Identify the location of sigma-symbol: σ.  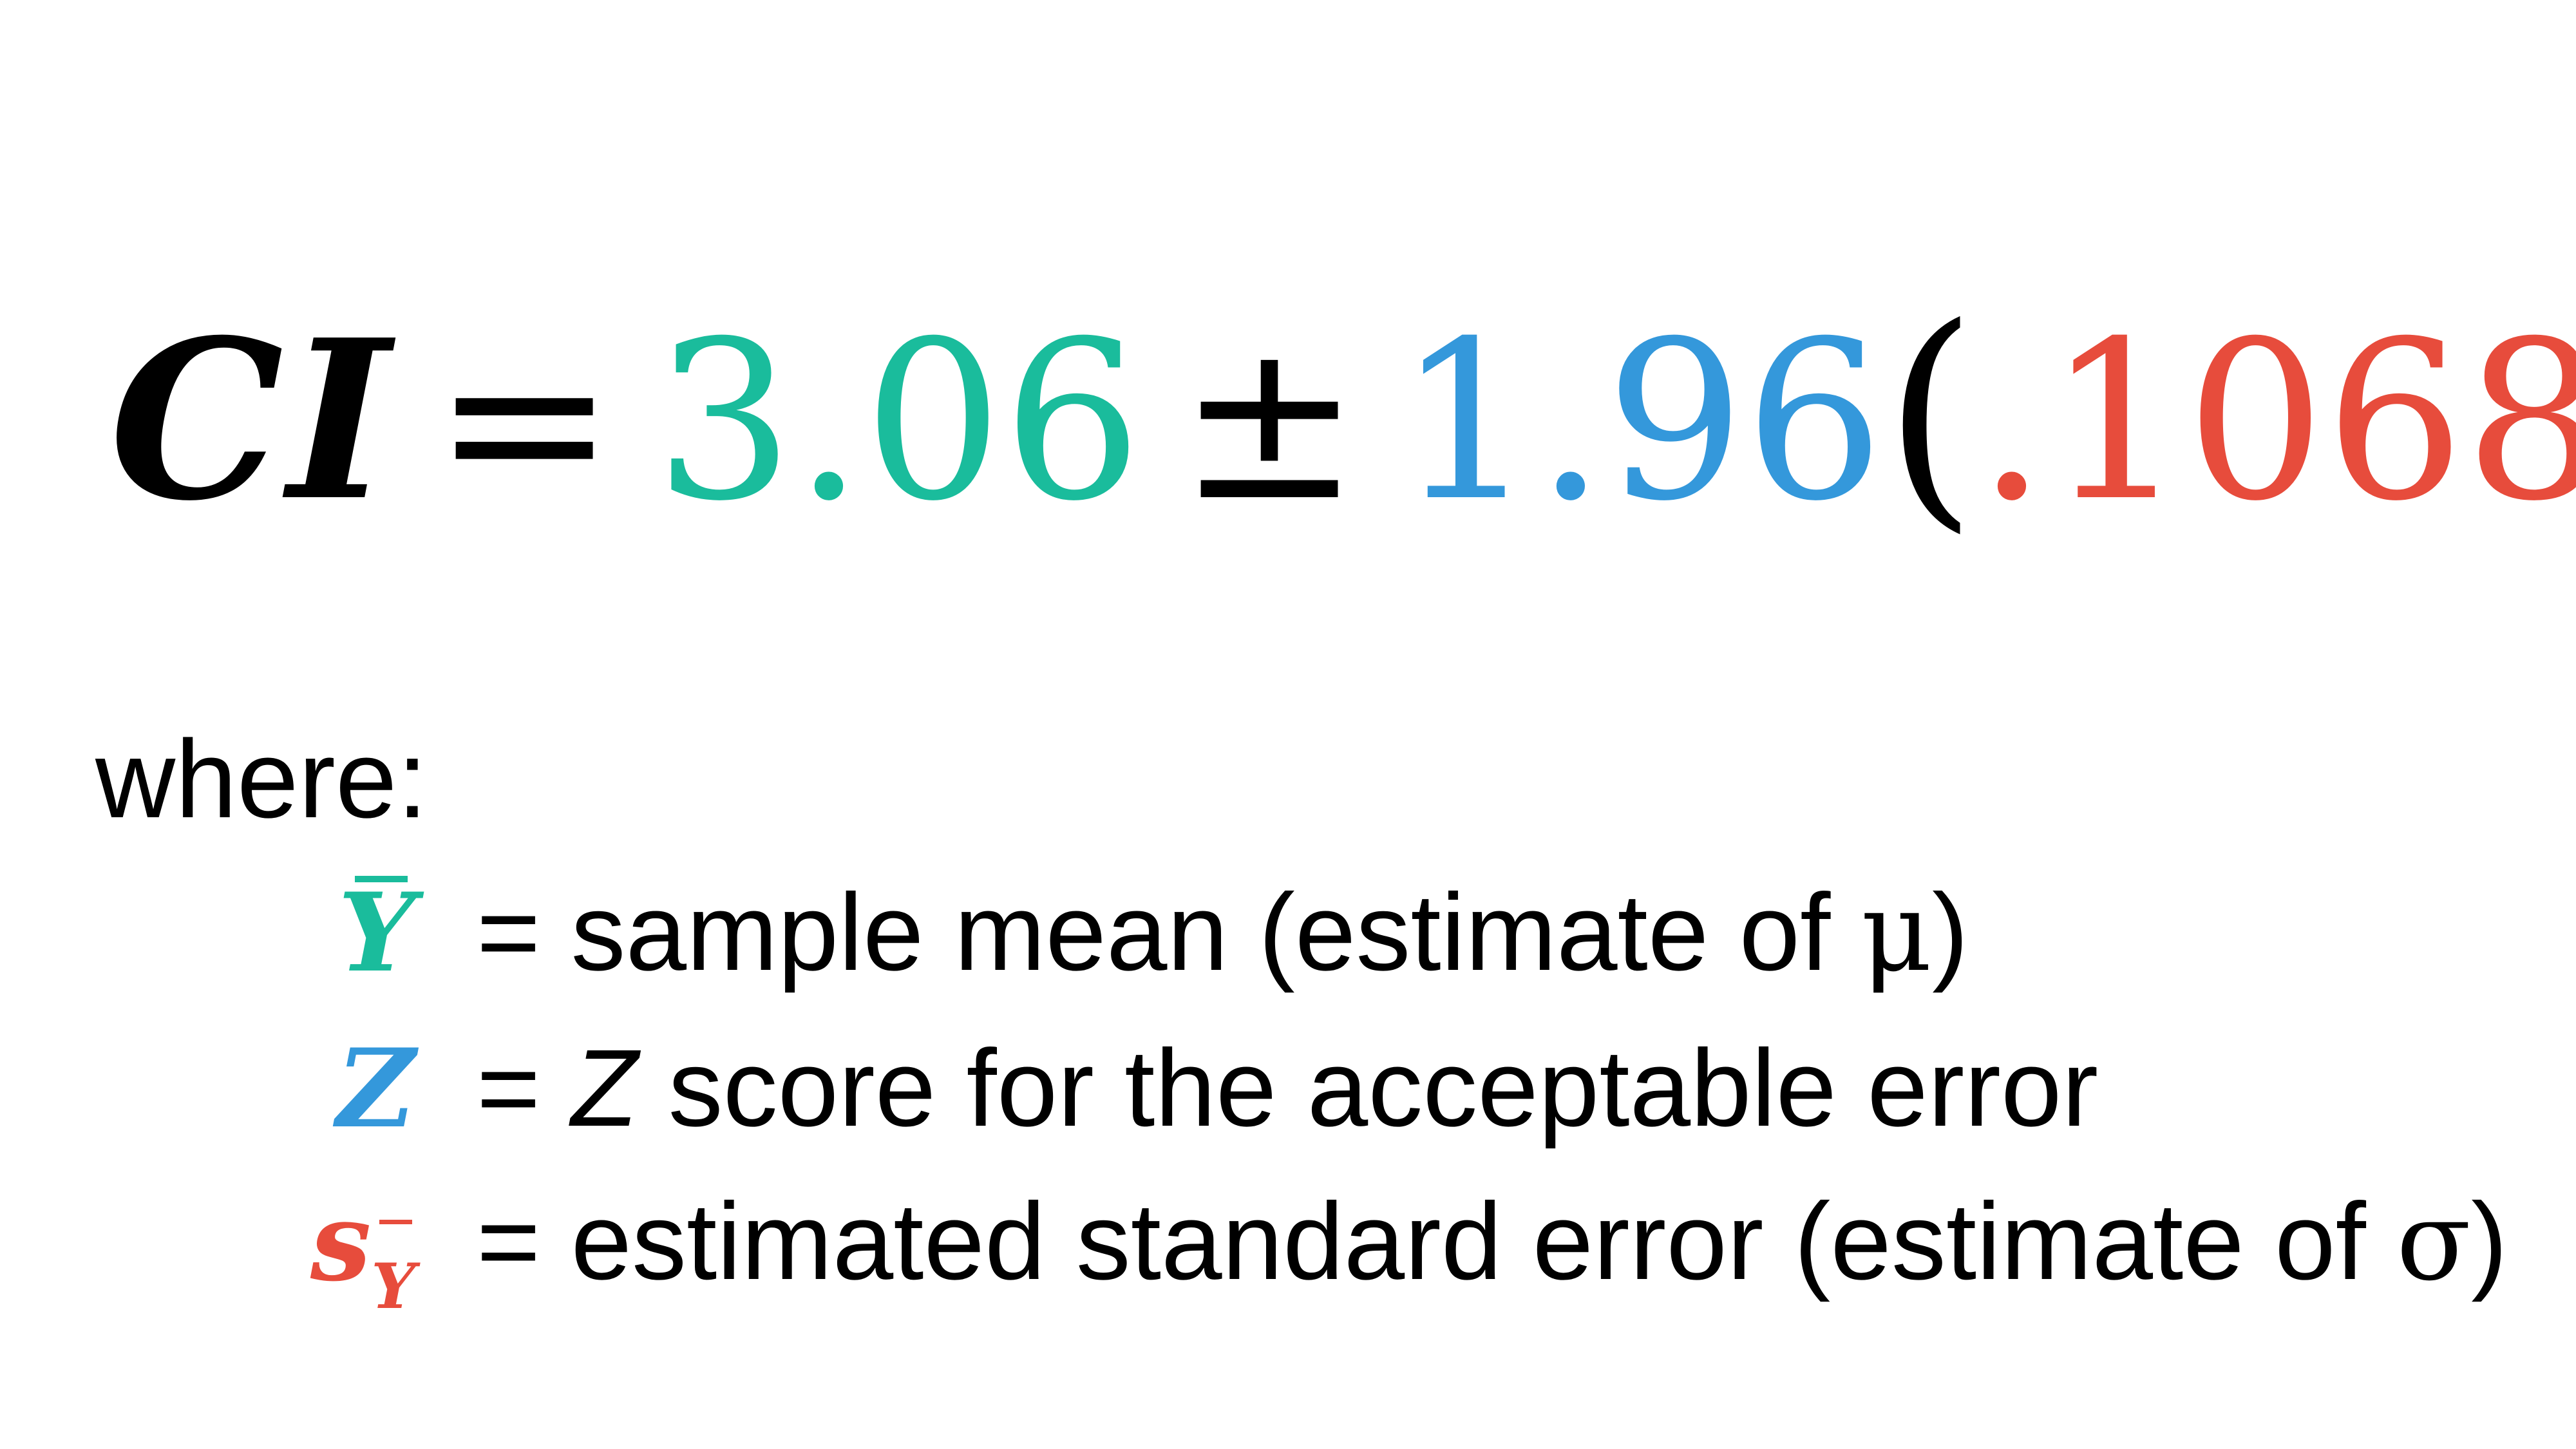
(2434, 1241).